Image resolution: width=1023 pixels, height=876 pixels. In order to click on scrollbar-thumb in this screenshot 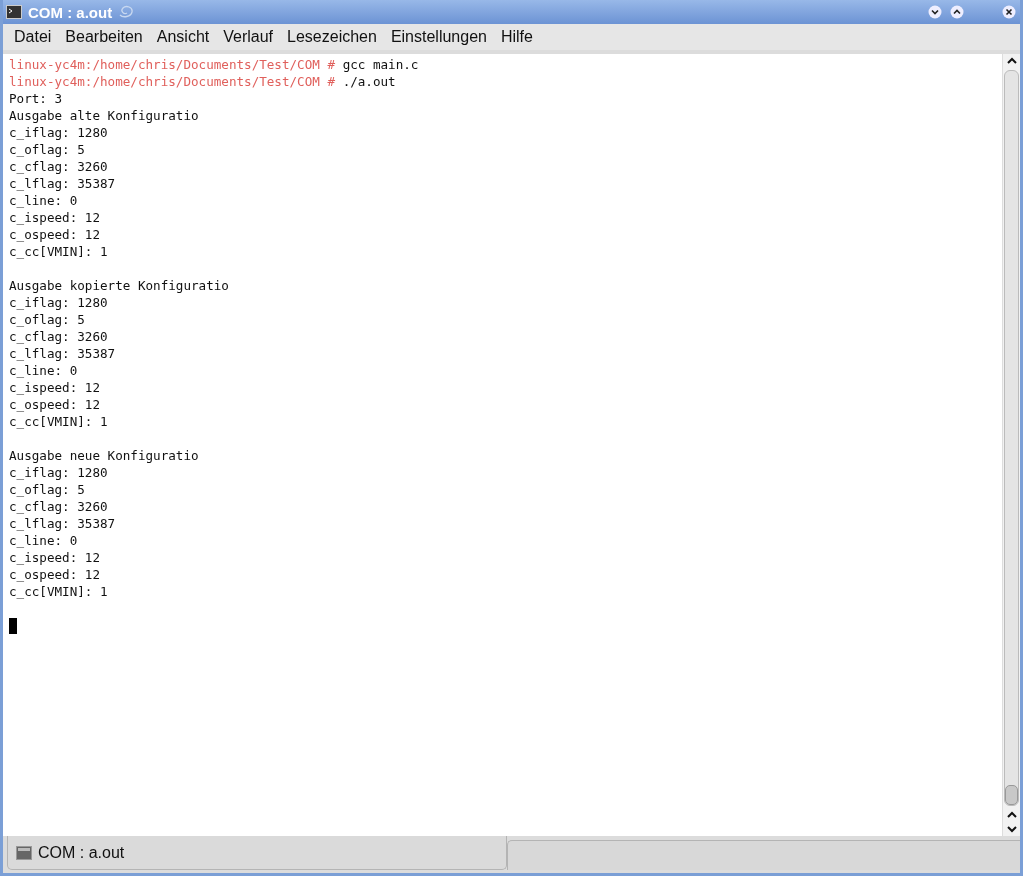, I will do `click(1011, 795)`.